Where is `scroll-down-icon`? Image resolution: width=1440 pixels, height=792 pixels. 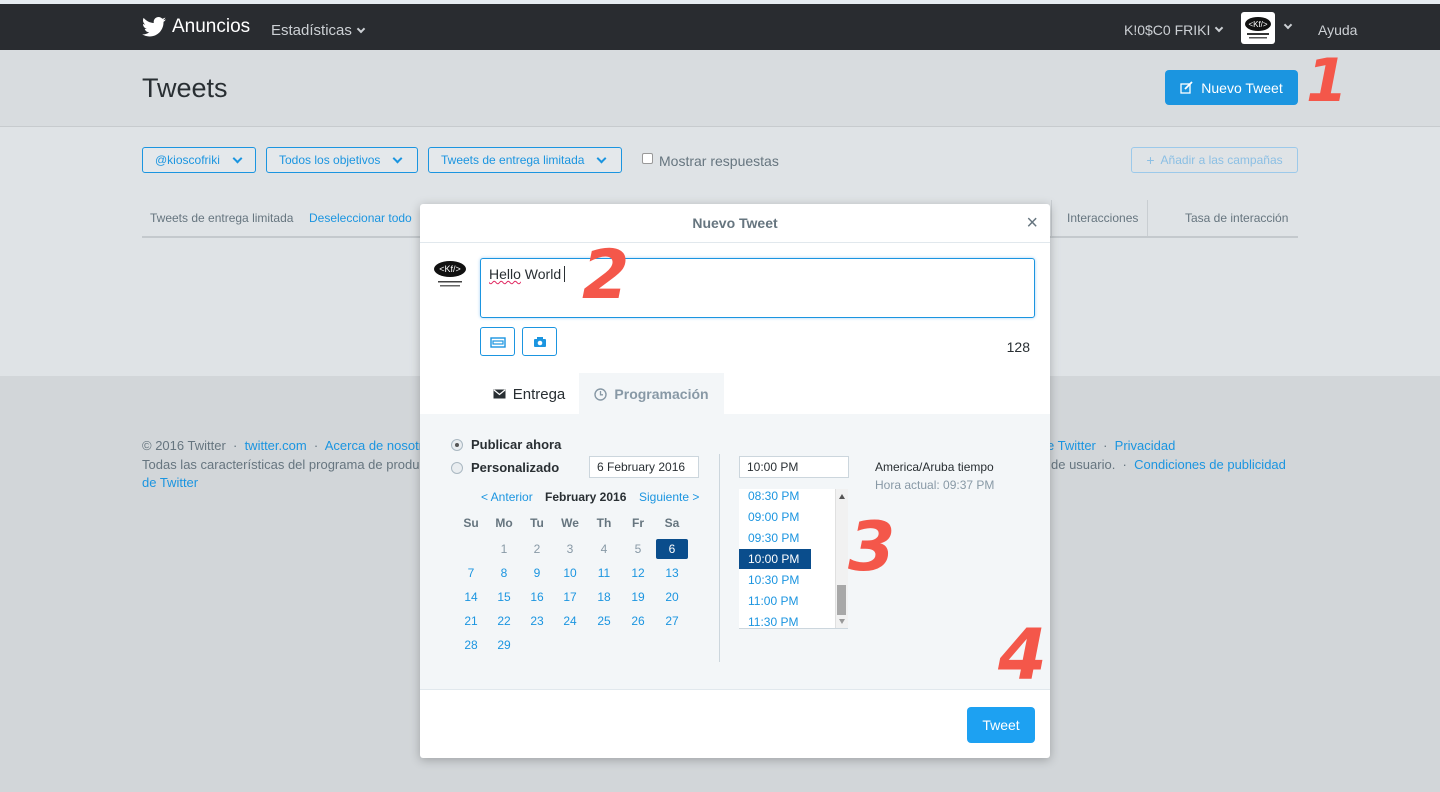 scroll-down-icon is located at coordinates (842, 621).